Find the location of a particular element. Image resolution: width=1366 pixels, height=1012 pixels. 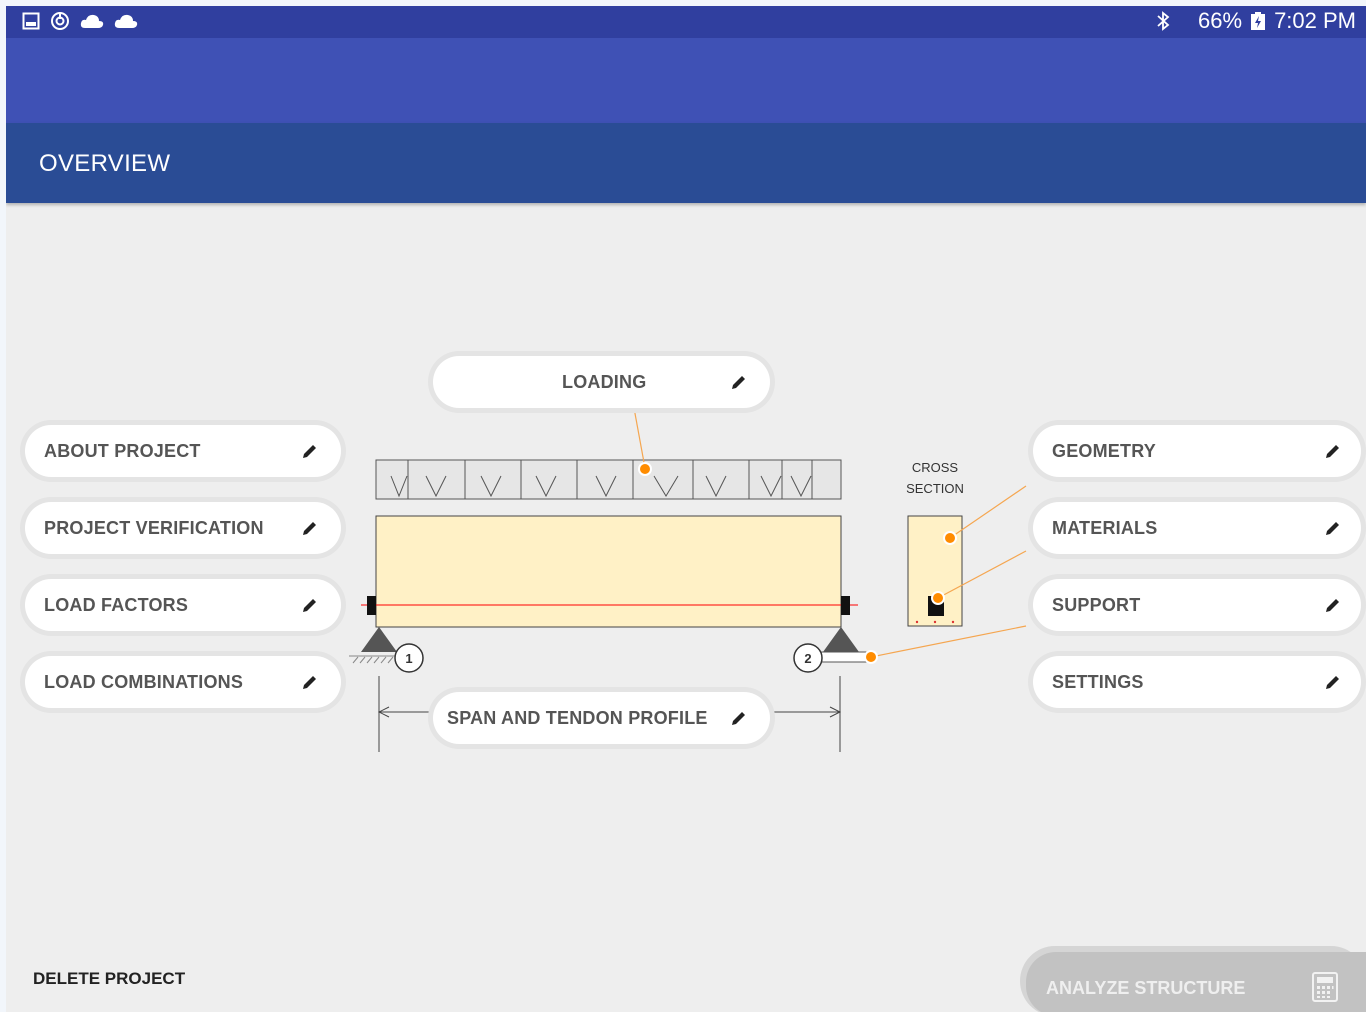

load-combinations-pill: LOAD COMBINATIONS is located at coordinates (183, 682).